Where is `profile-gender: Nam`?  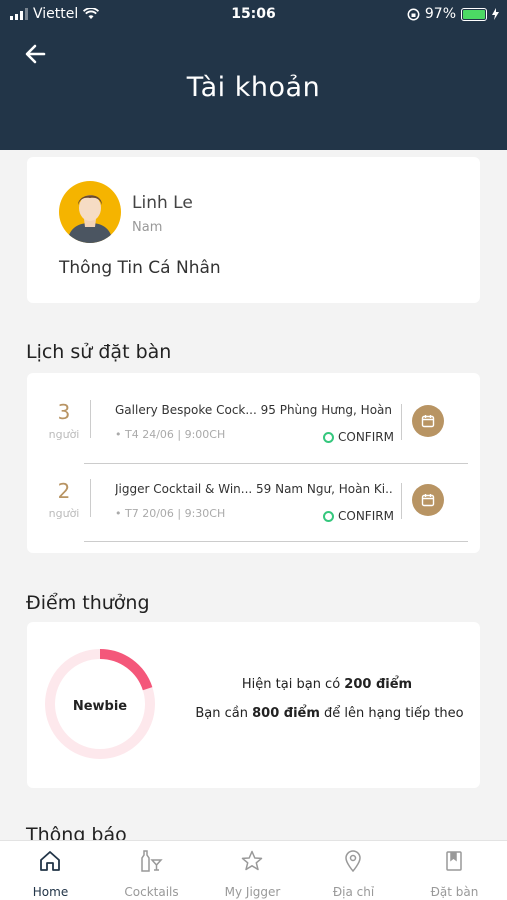
profile-gender: Nam is located at coordinates (147, 227).